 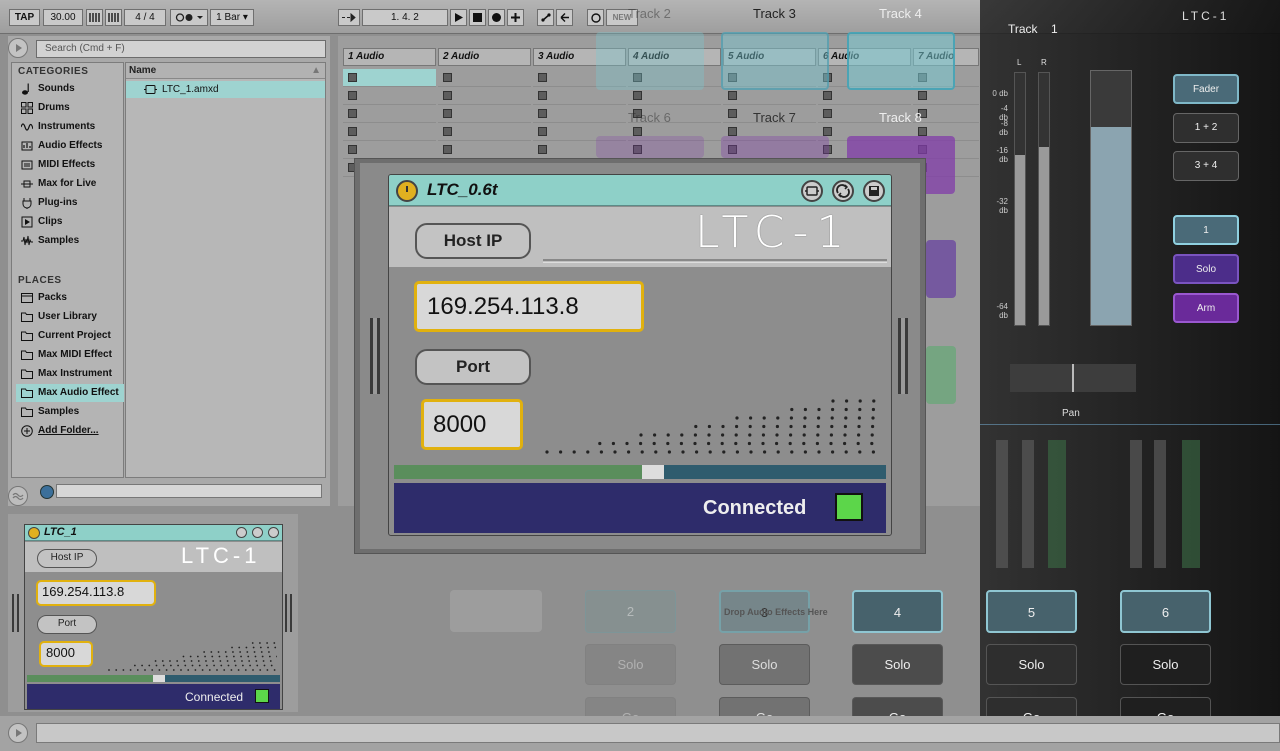 What do you see at coordinates (189, 491) in the screenshot?
I see `browser-preview-bar` at bounding box center [189, 491].